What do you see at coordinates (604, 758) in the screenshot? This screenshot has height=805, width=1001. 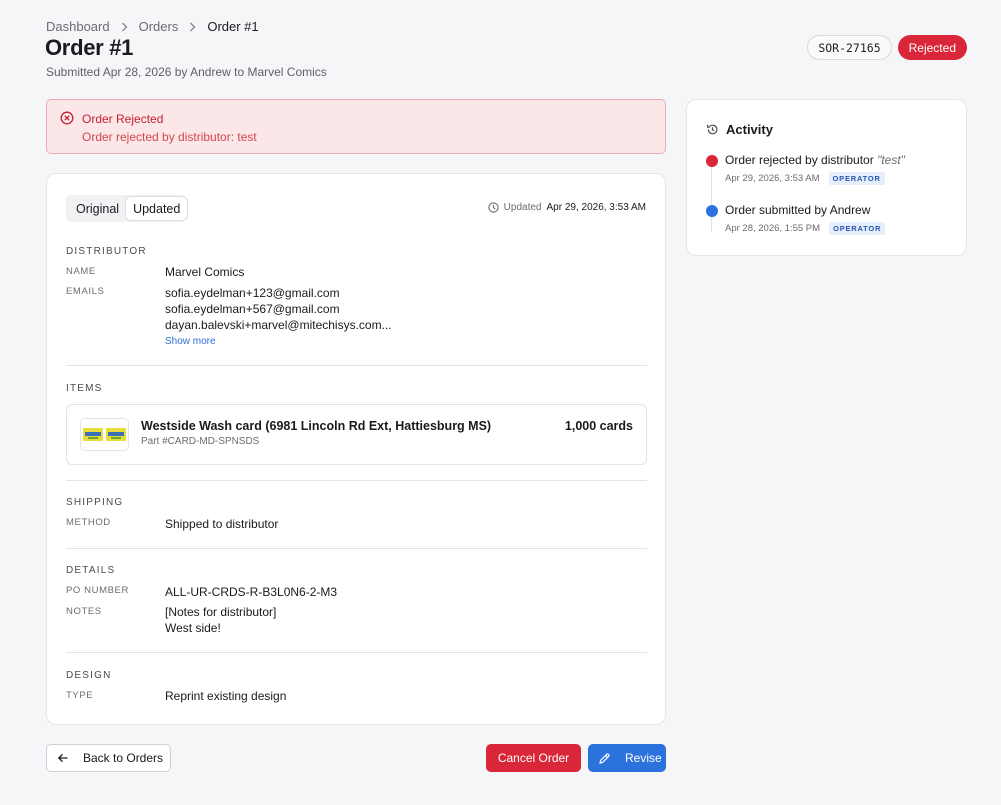 I see `pencil-icon` at bounding box center [604, 758].